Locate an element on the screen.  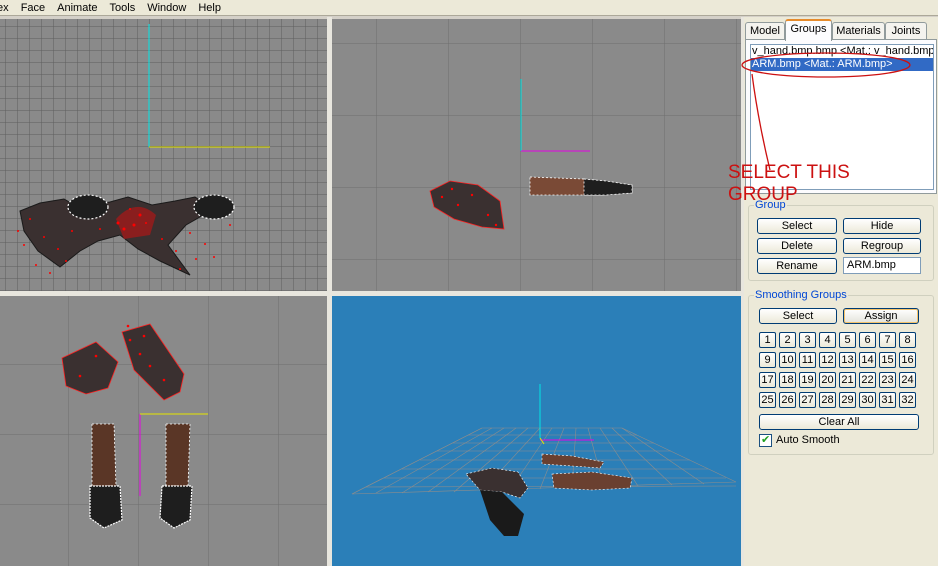
group-list-item-selected: ARM.bmp <Mat.: ARM.bmp> is located at coordinates (842, 64).